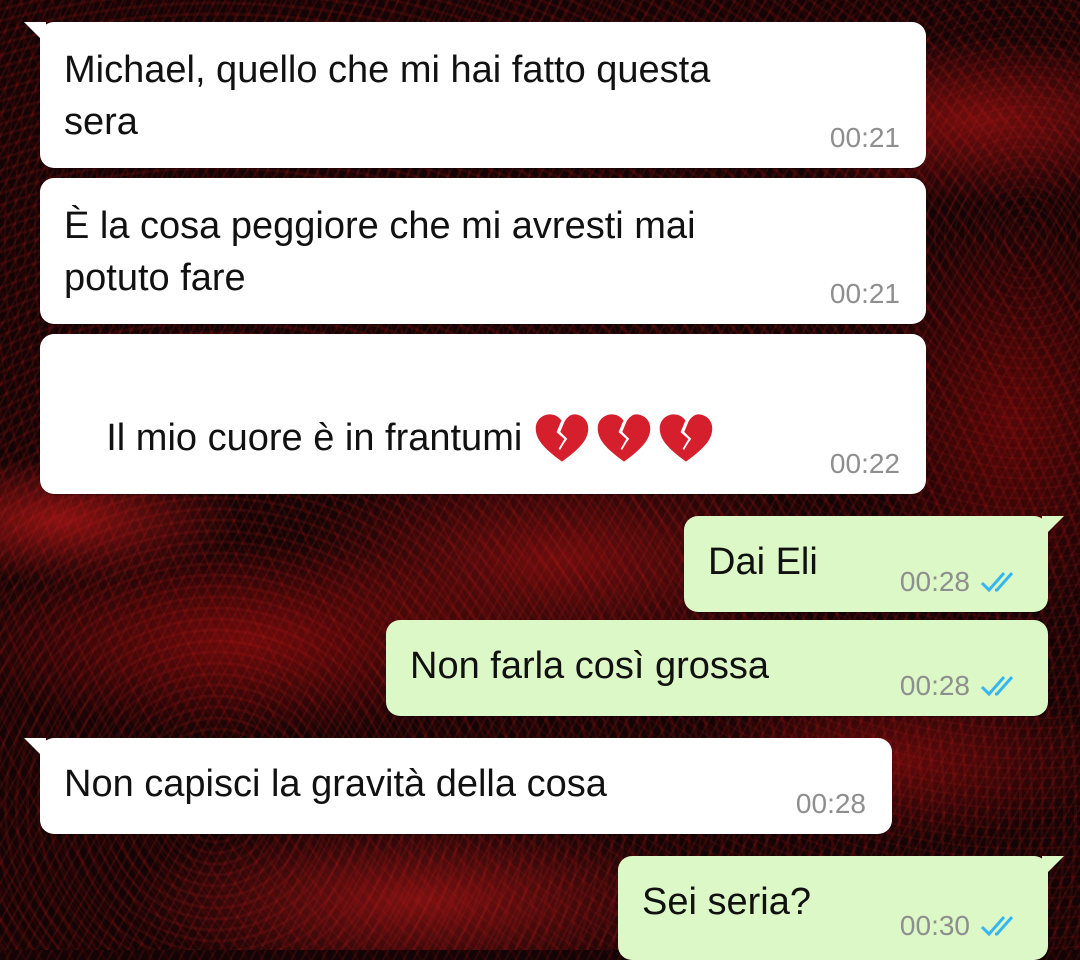 This screenshot has width=1080, height=960. What do you see at coordinates (763, 562) in the screenshot?
I see `message-text: Dai Eli` at bounding box center [763, 562].